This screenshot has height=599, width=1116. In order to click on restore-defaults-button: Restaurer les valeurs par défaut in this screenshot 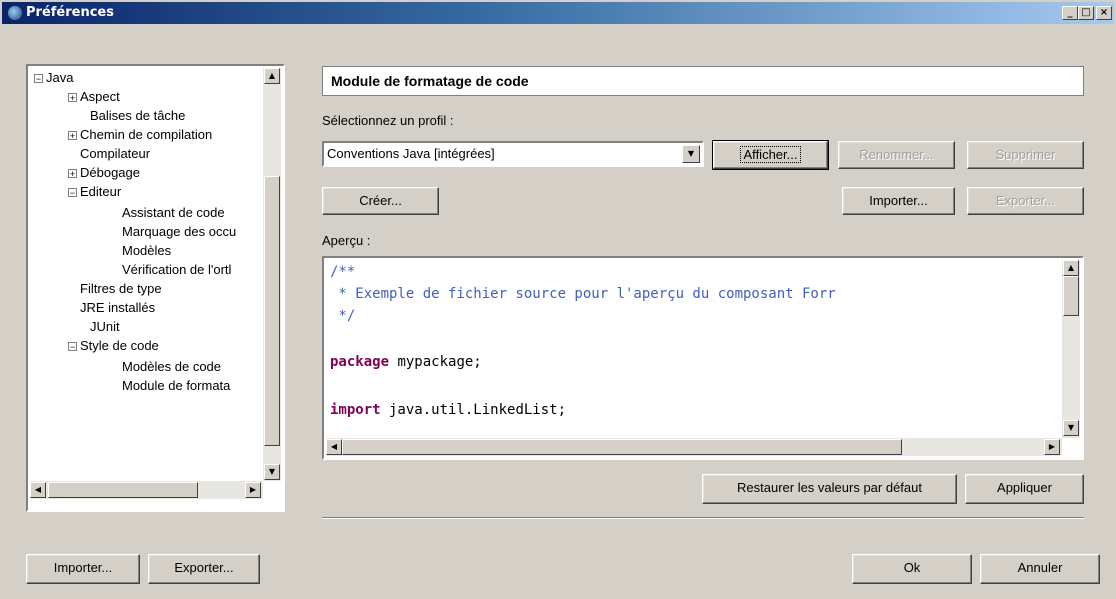, I will do `click(829, 489)`.